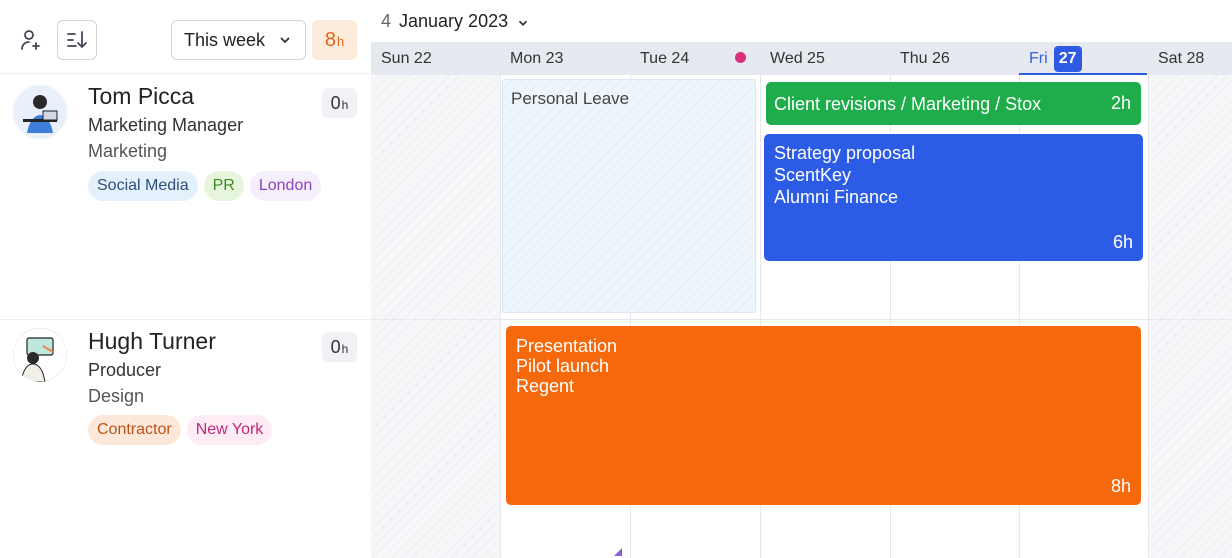  I want to click on add-person-icon, so click(30, 40).